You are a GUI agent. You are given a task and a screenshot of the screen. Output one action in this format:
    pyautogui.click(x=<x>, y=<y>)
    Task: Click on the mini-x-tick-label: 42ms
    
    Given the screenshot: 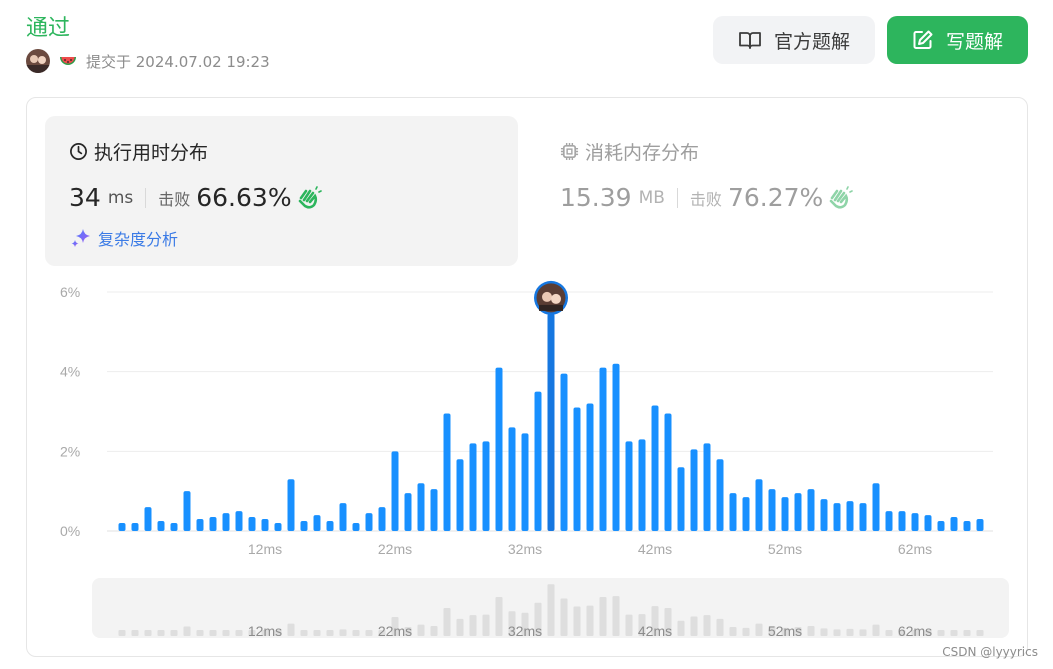 What is the action you would take?
    pyautogui.click(x=655, y=631)
    